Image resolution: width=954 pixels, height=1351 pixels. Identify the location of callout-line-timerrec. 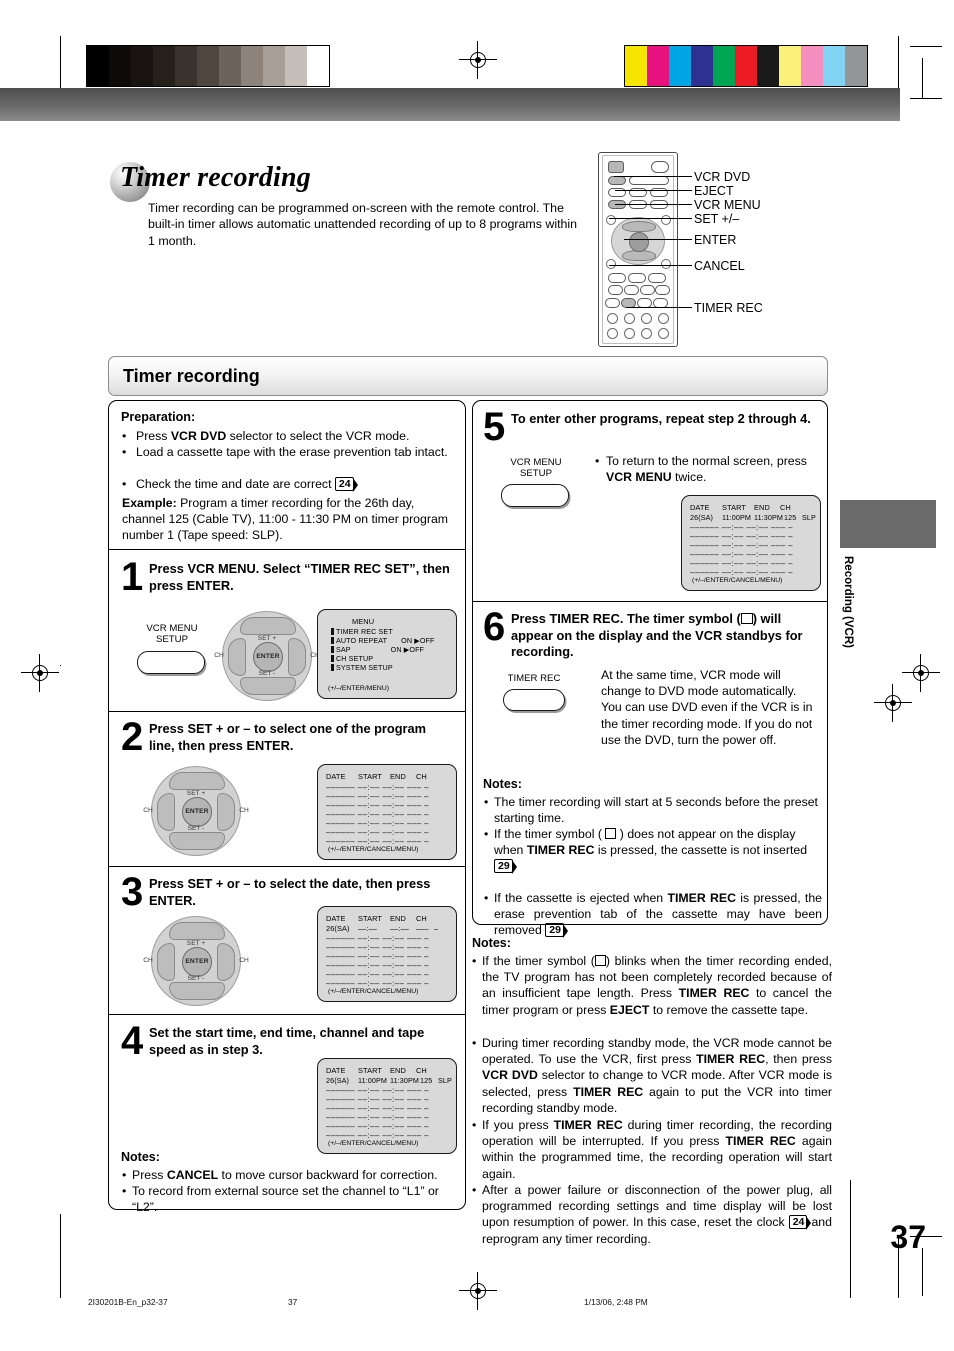
(659, 307).